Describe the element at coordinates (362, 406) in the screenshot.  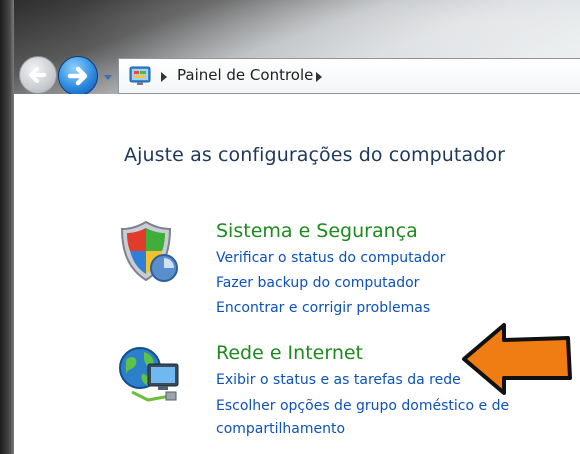
I see `link-homegroup-options: Escolher opções de grupo doméstico e de` at that location.